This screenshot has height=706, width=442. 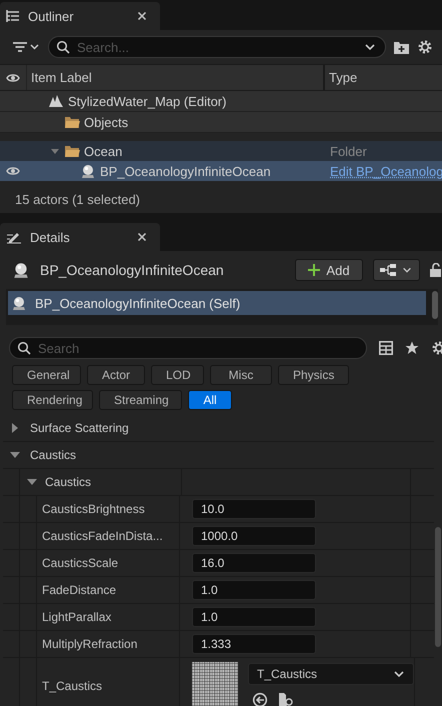 What do you see at coordinates (108, 617) in the screenshot?
I see `property-label: LightParallax` at bounding box center [108, 617].